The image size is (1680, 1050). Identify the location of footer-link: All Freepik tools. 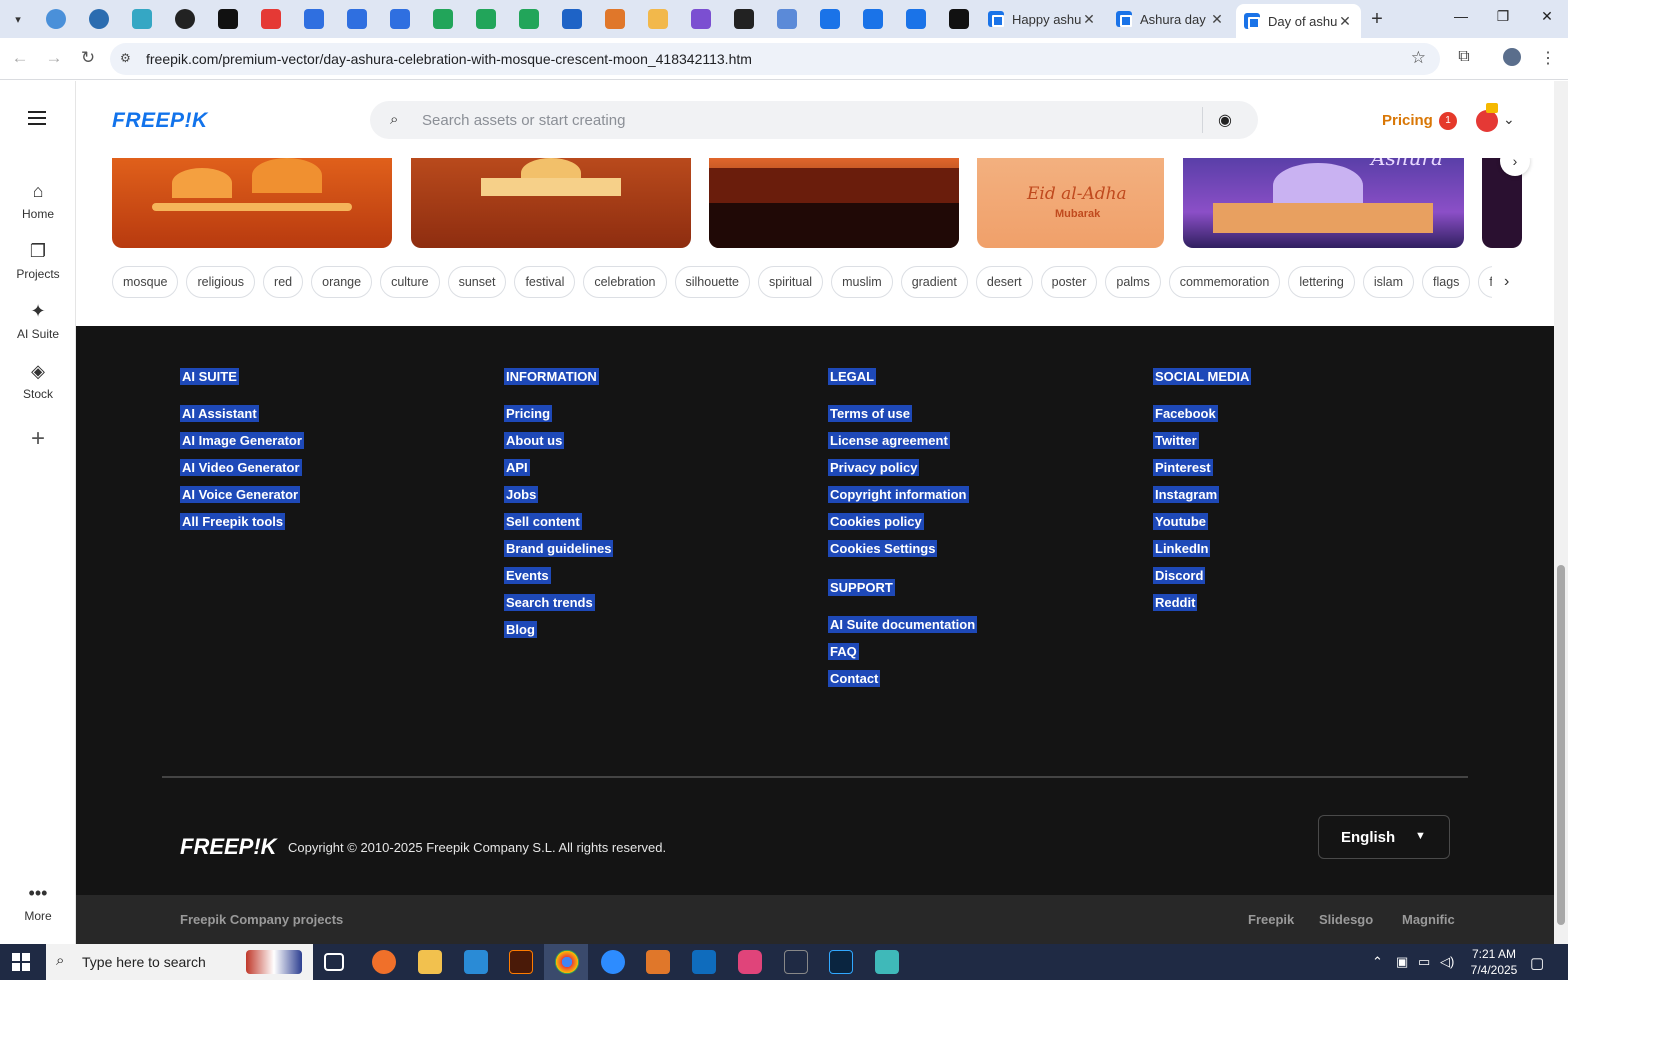
(233, 521).